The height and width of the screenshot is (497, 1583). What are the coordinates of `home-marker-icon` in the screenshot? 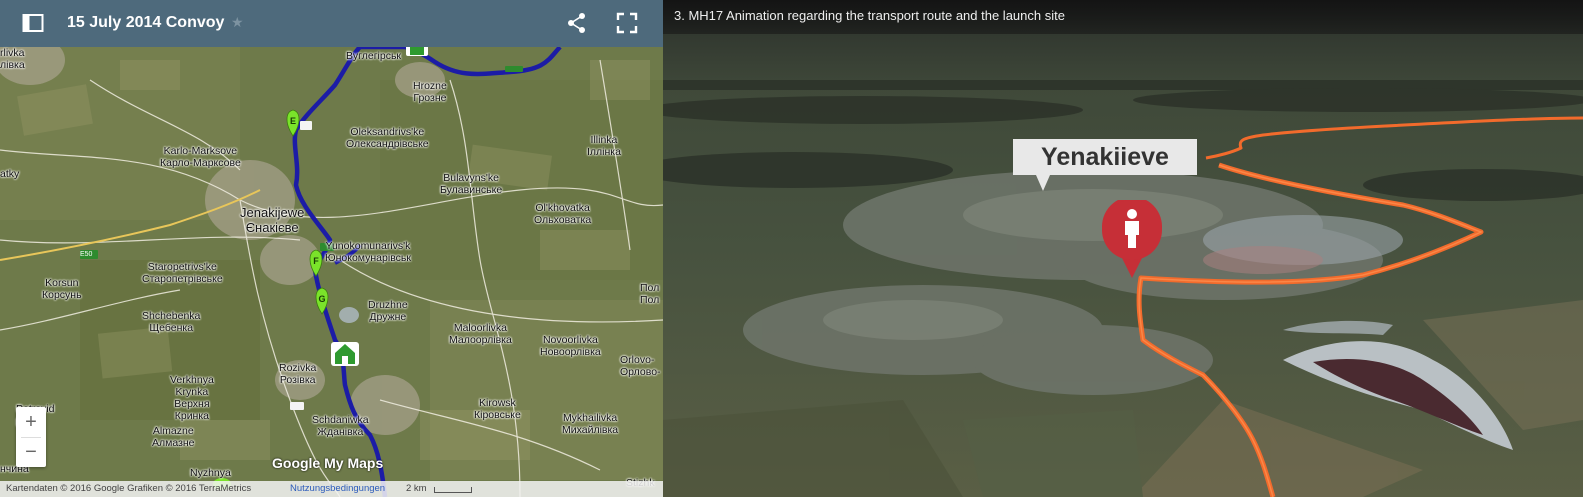 It's located at (345, 354).